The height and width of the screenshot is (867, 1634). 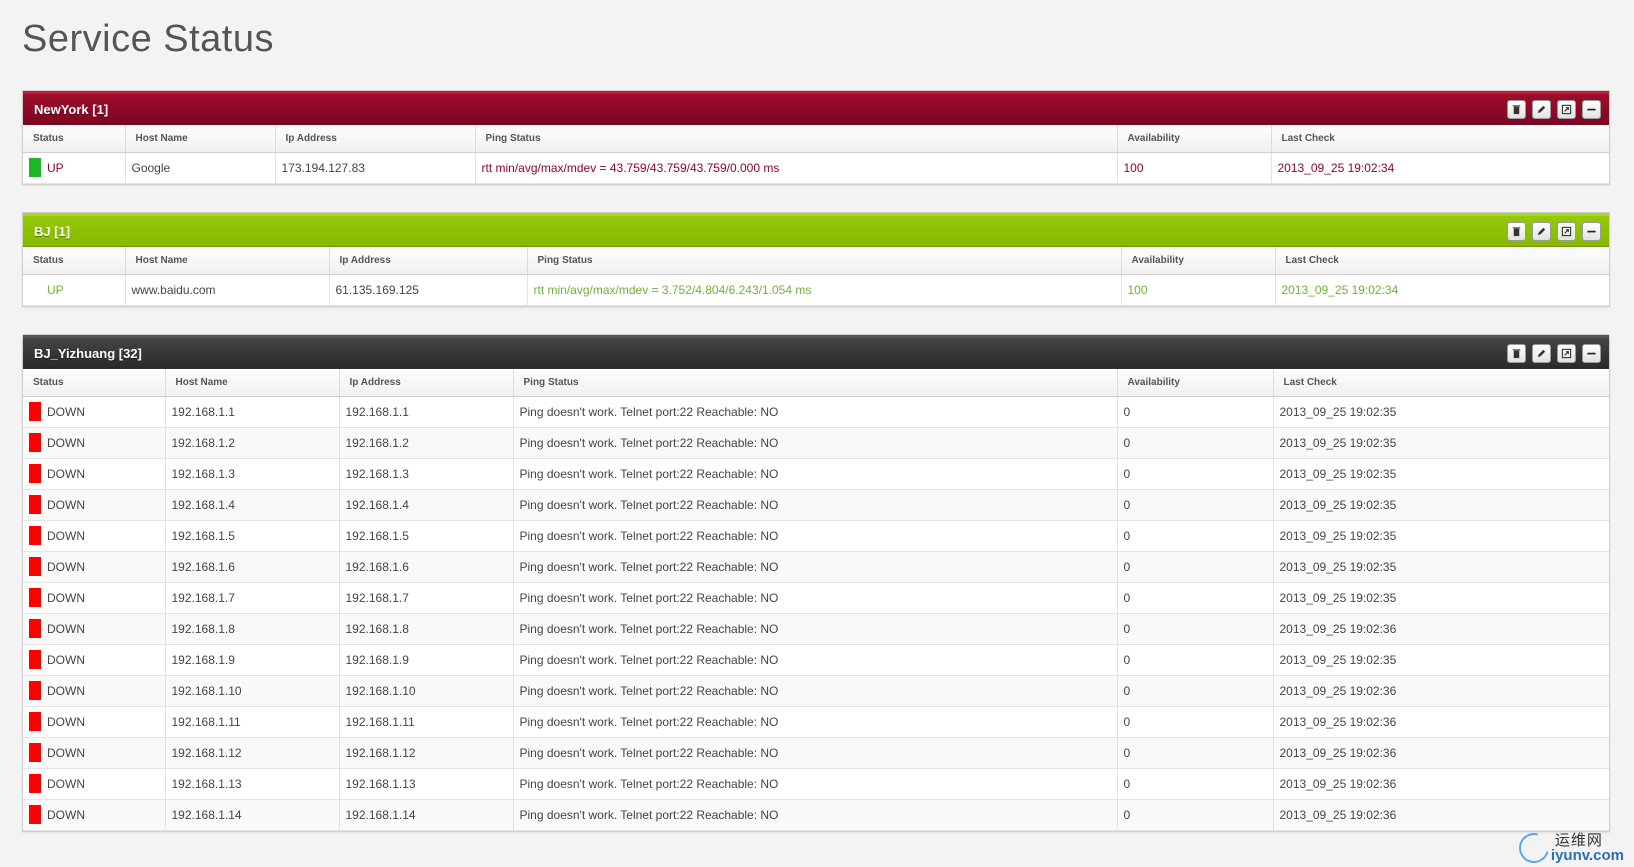 What do you see at coordinates (74, 168) in the screenshot?
I see `status-cell: UP` at bounding box center [74, 168].